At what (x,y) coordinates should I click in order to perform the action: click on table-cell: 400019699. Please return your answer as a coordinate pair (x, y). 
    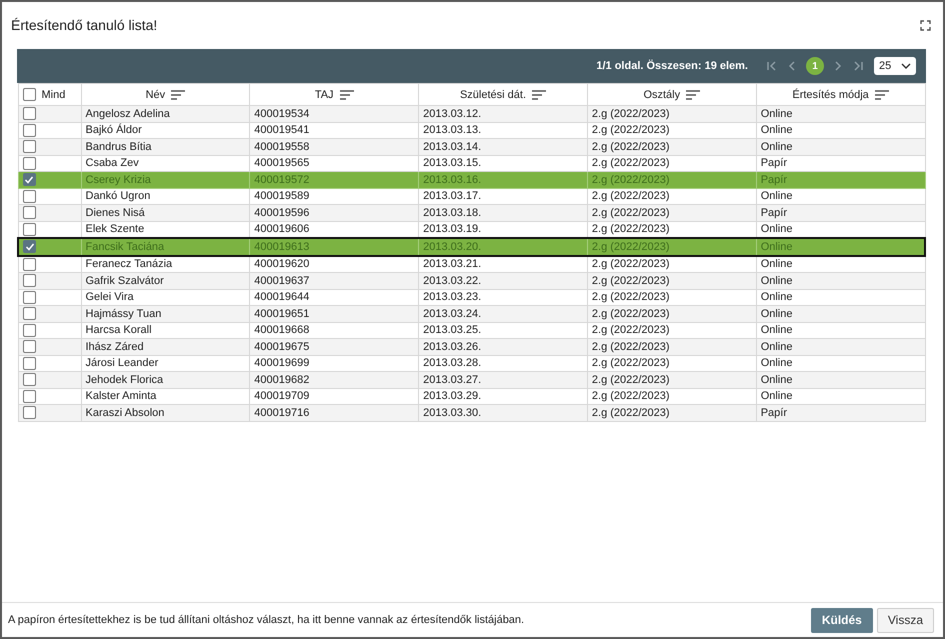
    Looking at the image, I should click on (282, 363).